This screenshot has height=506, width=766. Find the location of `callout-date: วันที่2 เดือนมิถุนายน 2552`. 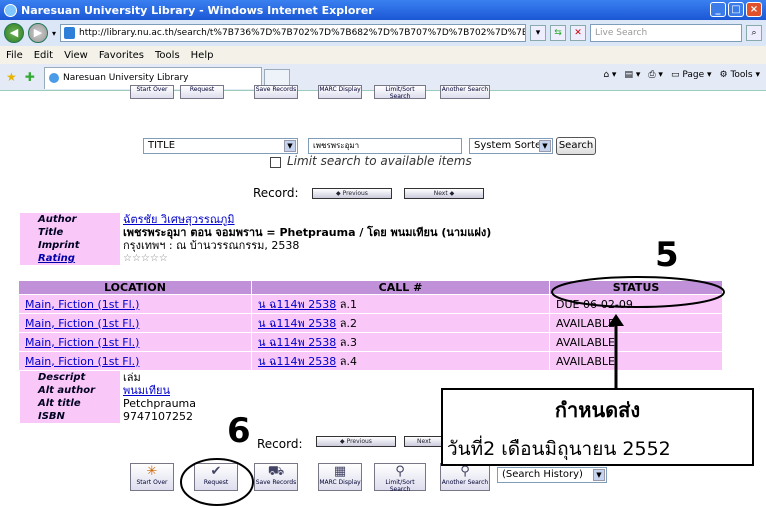

callout-date: วันที่2 เดือนมิถุนายน 2552 is located at coordinates (559, 449).